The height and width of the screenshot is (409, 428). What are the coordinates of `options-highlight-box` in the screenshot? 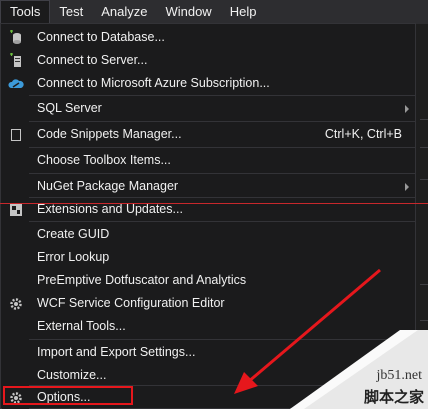 It's located at (68, 395).